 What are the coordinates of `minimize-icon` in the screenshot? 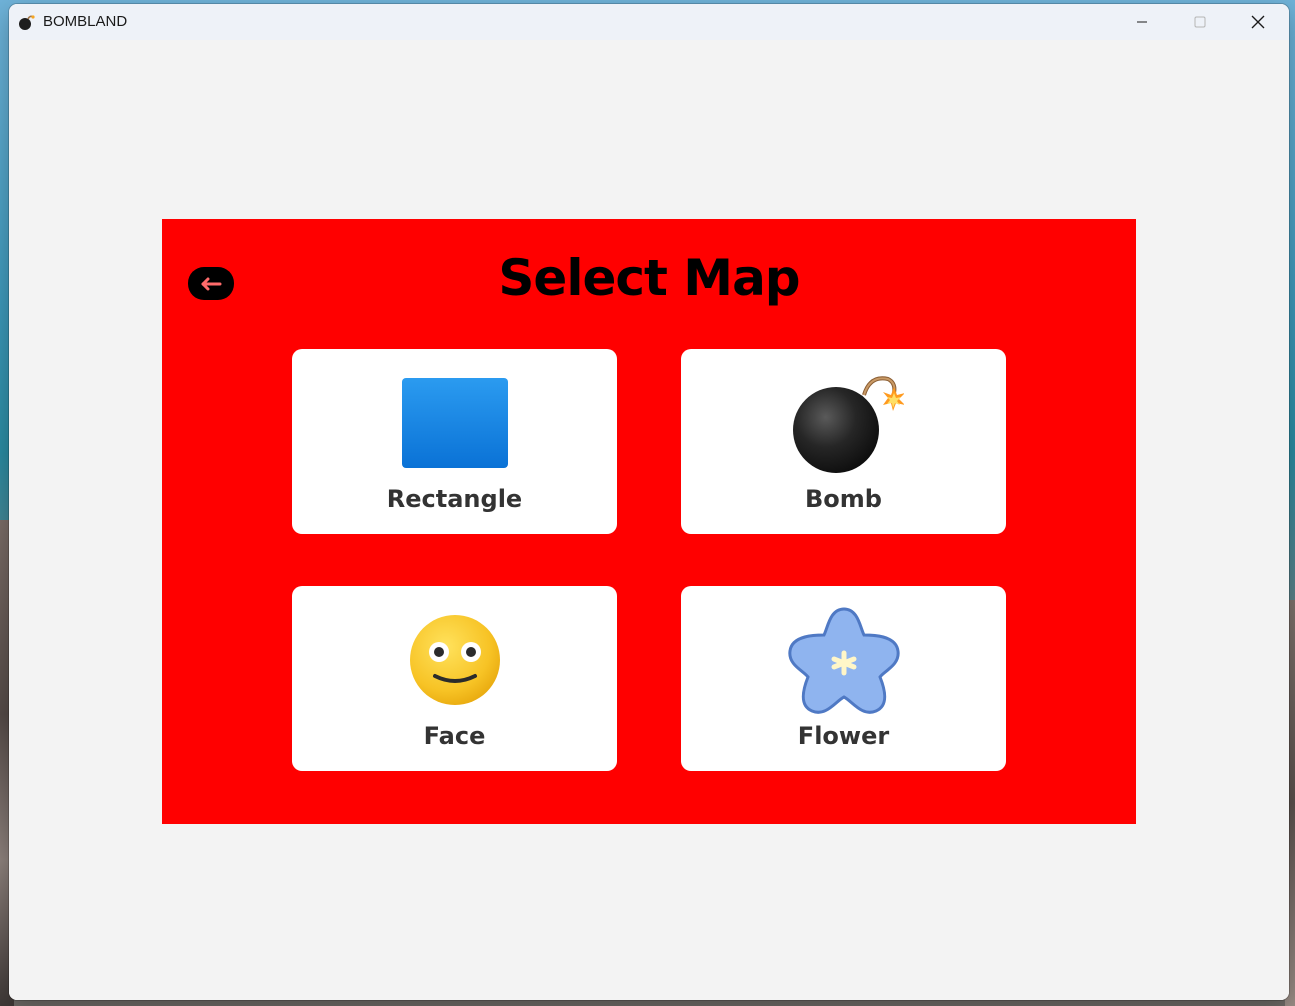 It's located at (1142, 22).